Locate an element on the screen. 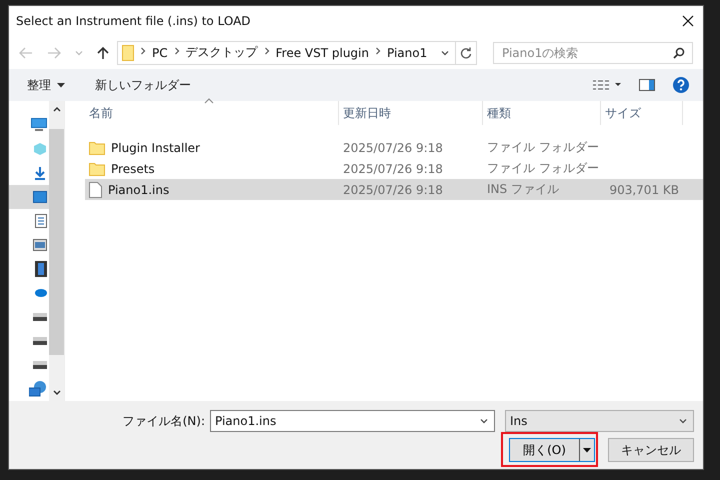 This screenshot has height=480, width=720. new-folder-button: 新しいフォルダー is located at coordinates (143, 85).